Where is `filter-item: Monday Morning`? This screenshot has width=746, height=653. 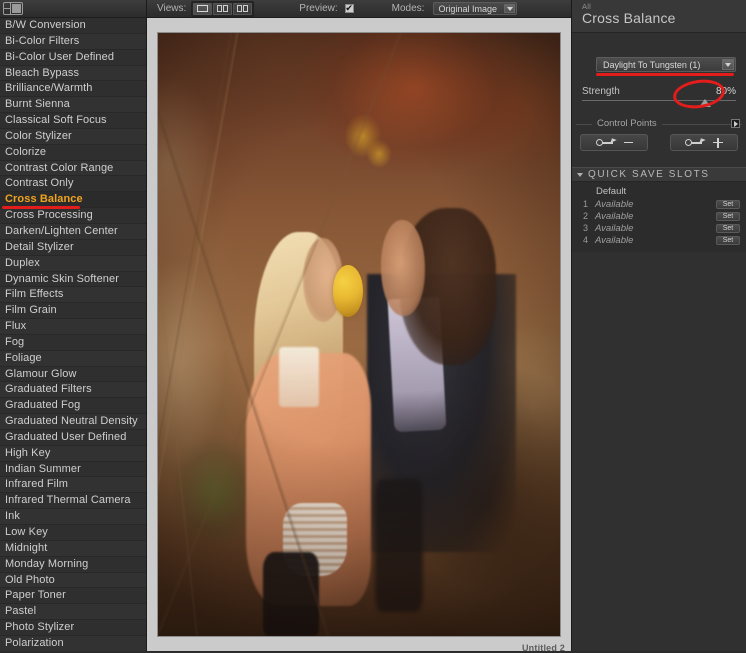
filter-item: Monday Morning is located at coordinates (73, 564).